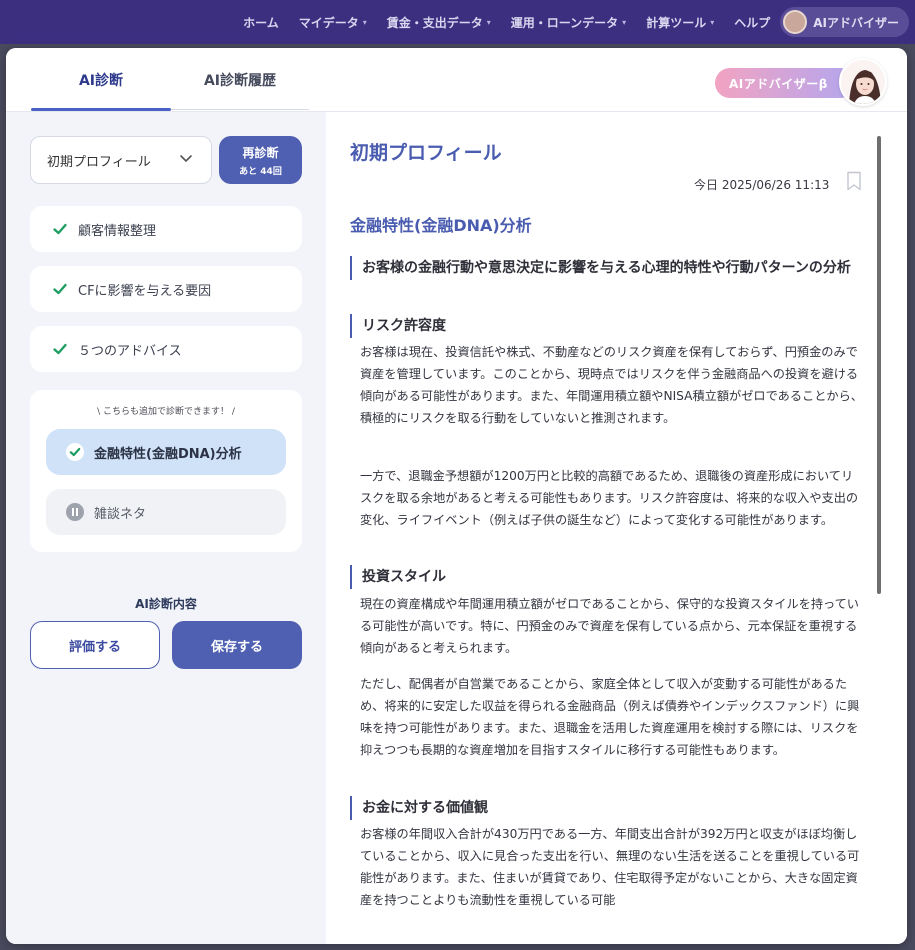  I want to click on extra-diagnosis-box: \ こちらも追加で診断できます！ / 金融特性(金融DNA)分析 雑談ネタ, so click(166, 471).